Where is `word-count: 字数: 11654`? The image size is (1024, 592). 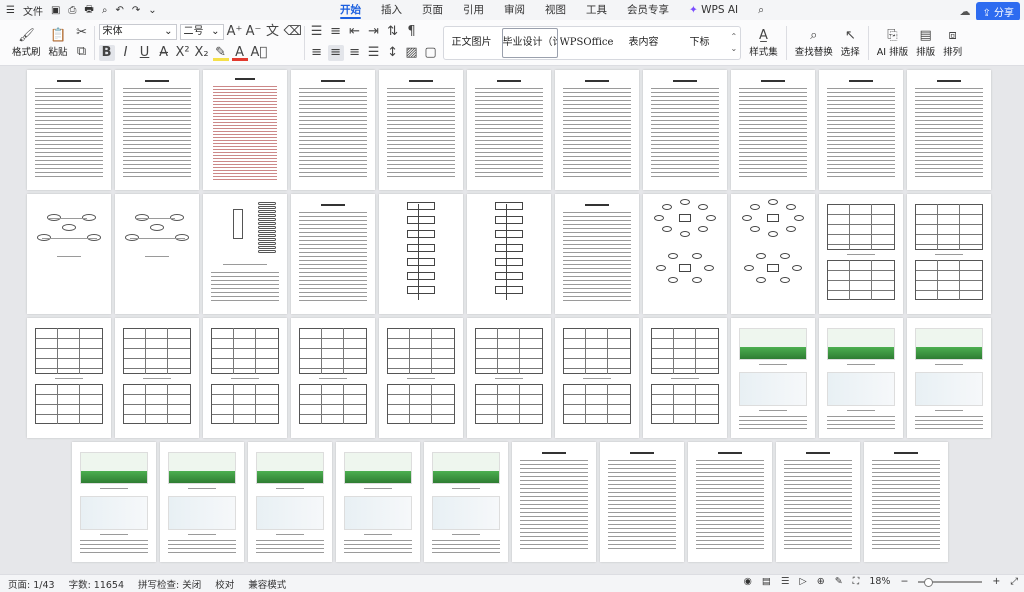
word-count: 字数: 11654 is located at coordinates (96, 584).